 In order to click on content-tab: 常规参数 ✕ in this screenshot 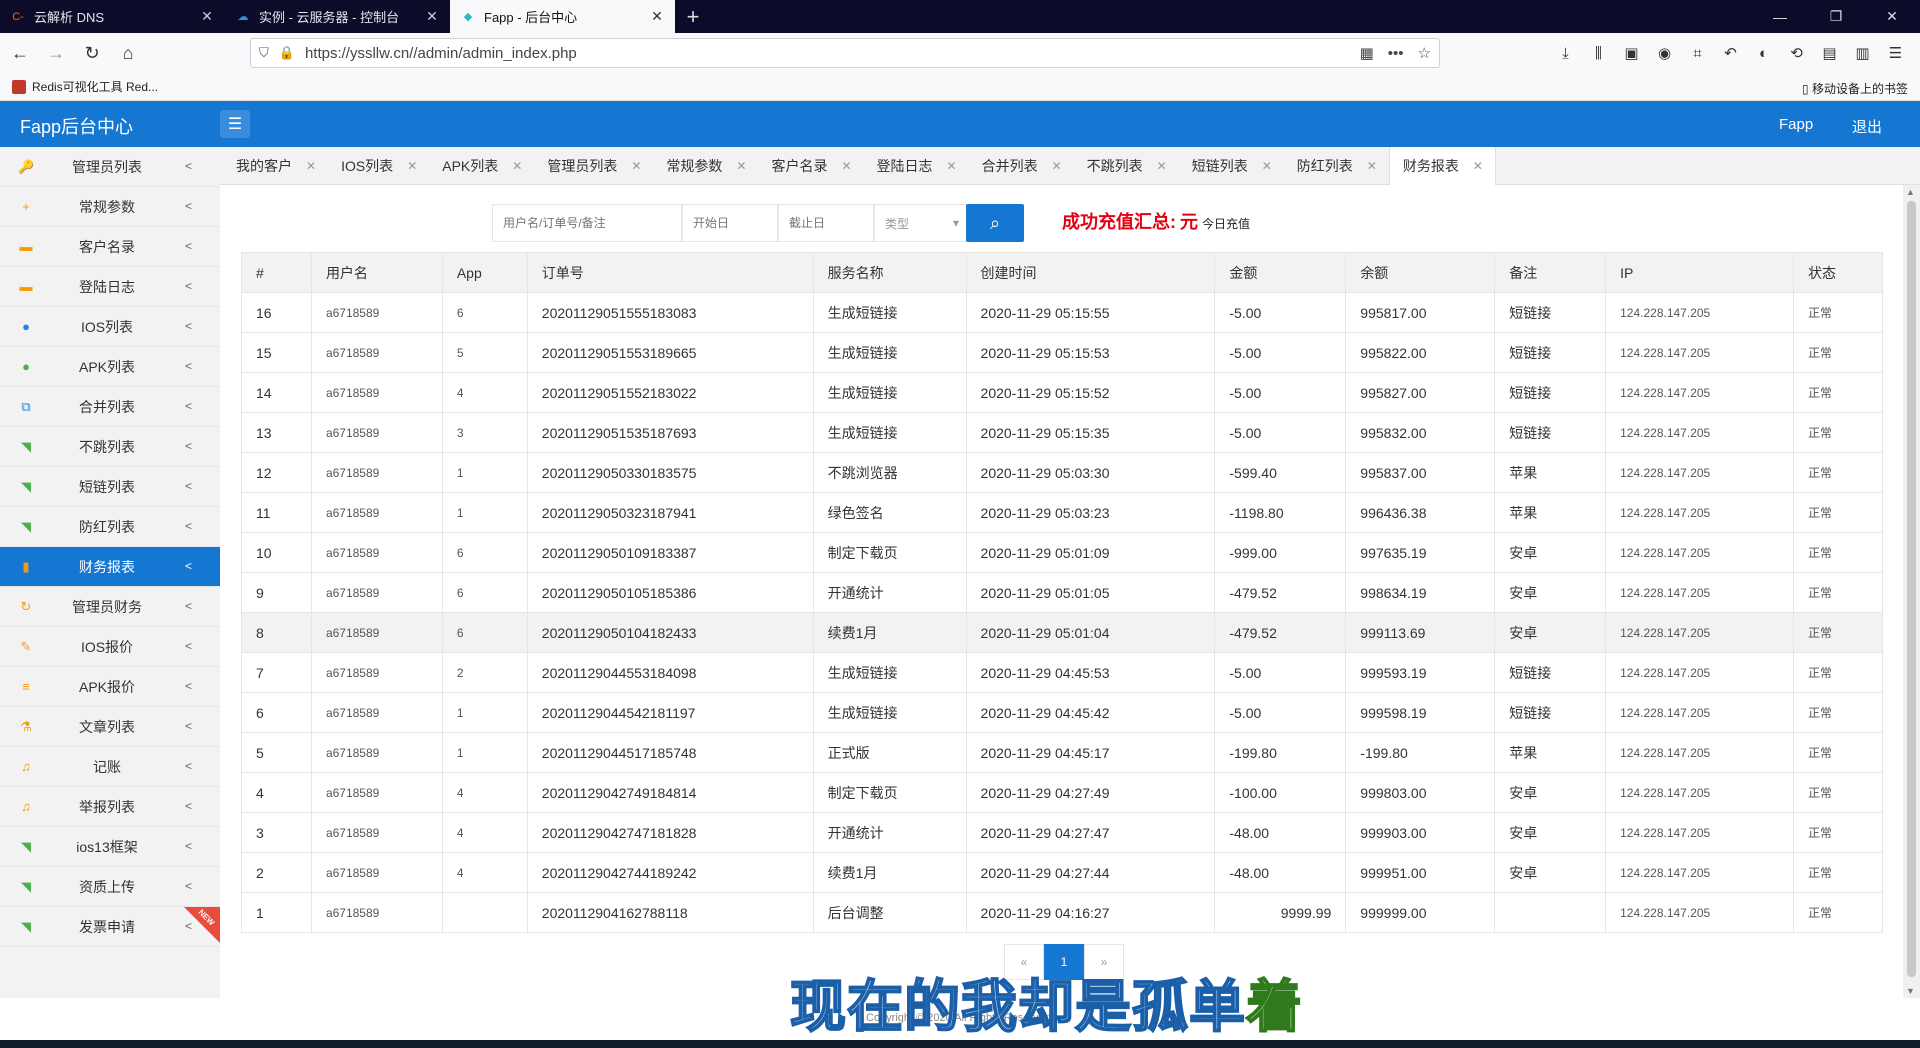, I will do `click(705, 166)`.